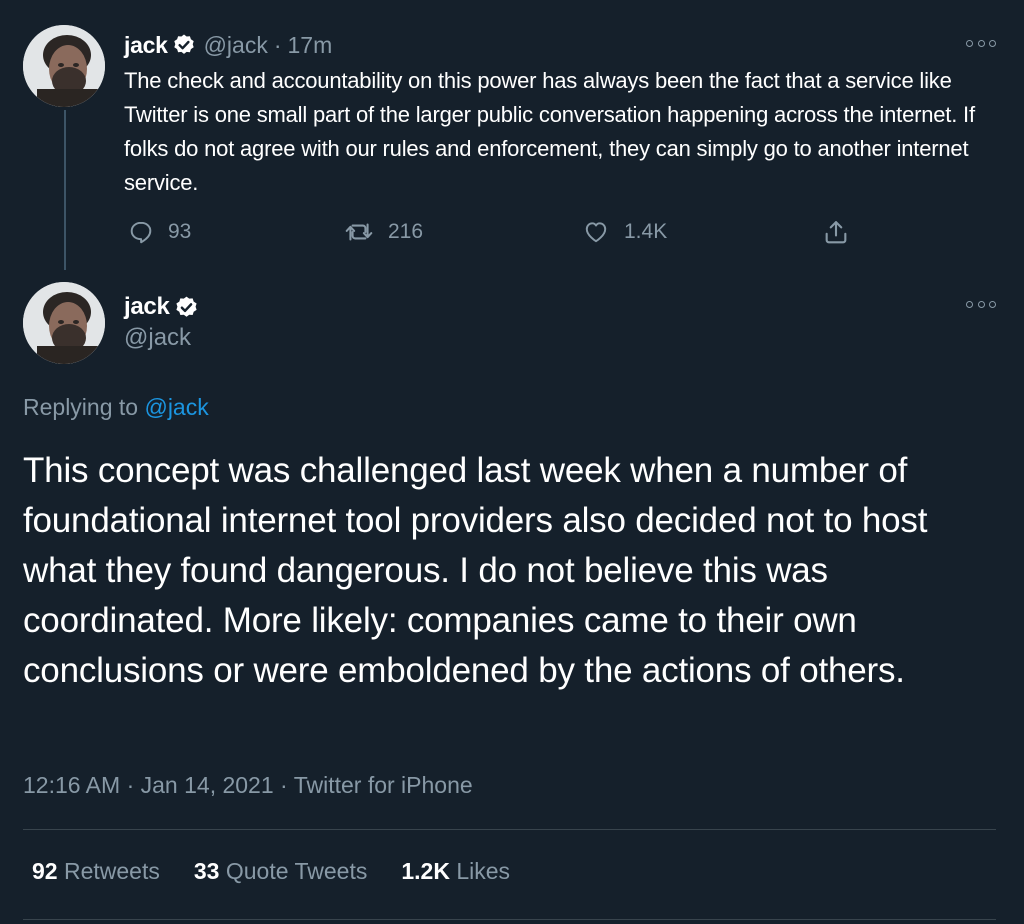 The image size is (1024, 924). Describe the element at coordinates (206, 871) in the screenshot. I see `quote-tweets-count: 33` at that location.